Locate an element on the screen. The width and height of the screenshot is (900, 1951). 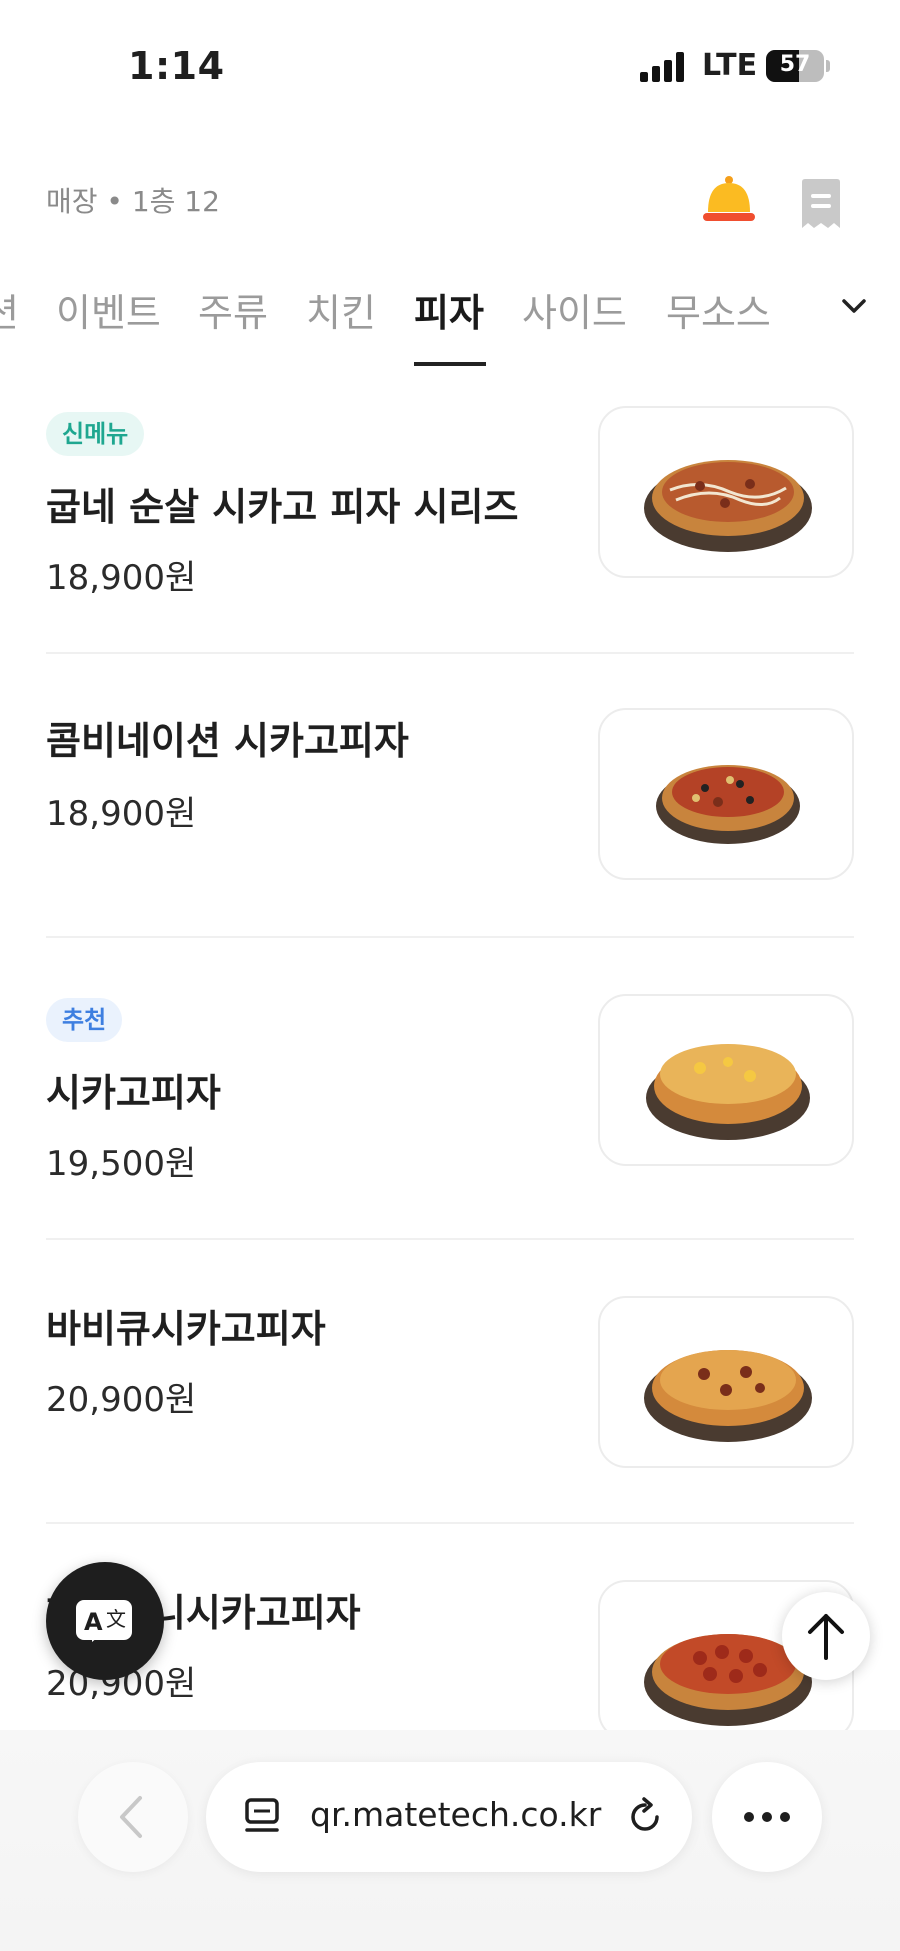
badge-recommend: 추천 is located at coordinates (84, 1020).